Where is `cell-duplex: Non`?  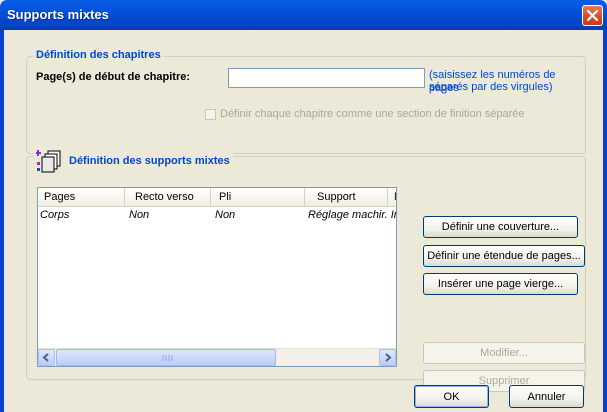
cell-duplex: Non is located at coordinates (139, 215).